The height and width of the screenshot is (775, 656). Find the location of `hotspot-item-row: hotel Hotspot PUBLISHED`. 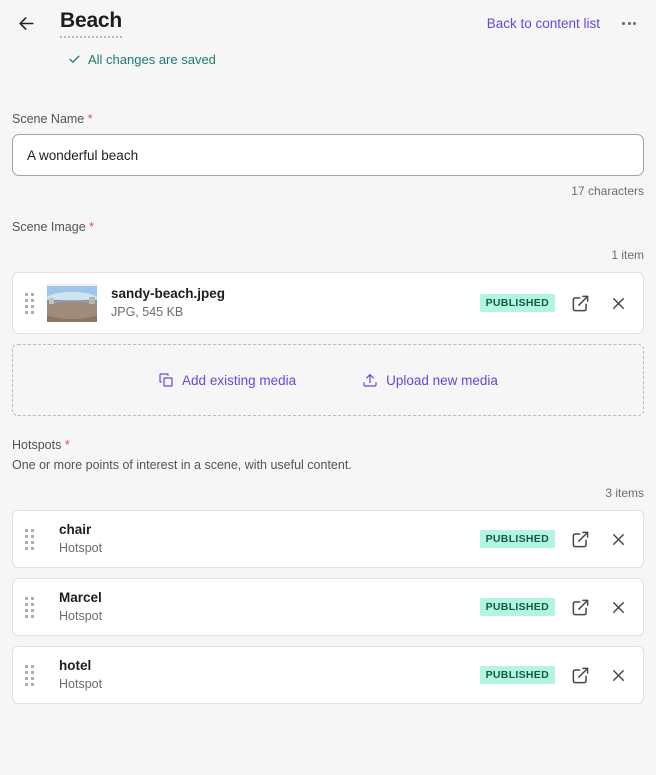

hotspot-item-row: hotel Hotspot PUBLISHED is located at coordinates (328, 675).